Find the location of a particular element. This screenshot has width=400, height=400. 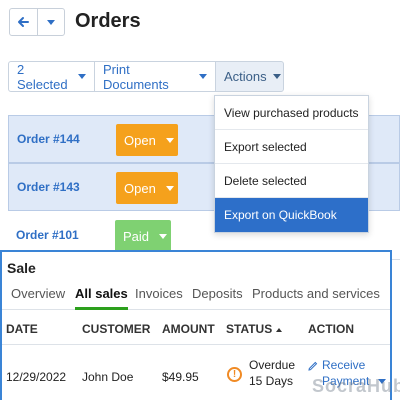

page-title: Orders is located at coordinates (108, 21).